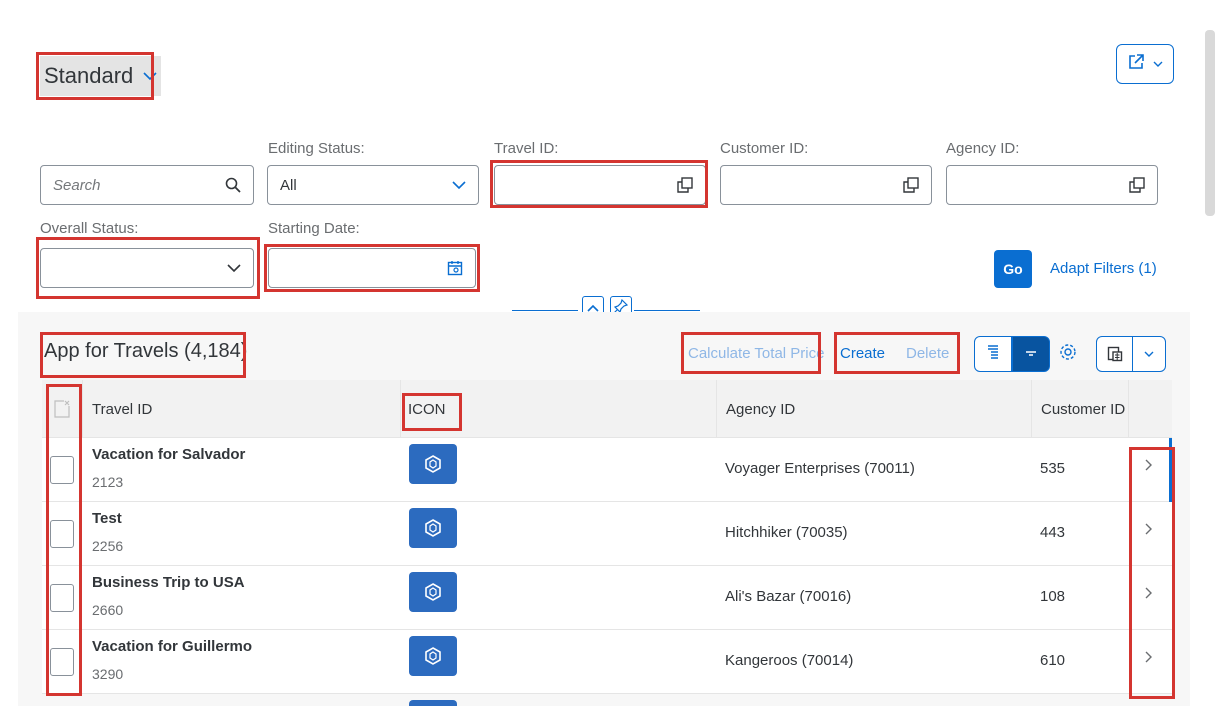 The height and width of the screenshot is (706, 1220). What do you see at coordinates (1170, 470) in the screenshot?
I see `row-selection-indicator` at bounding box center [1170, 470].